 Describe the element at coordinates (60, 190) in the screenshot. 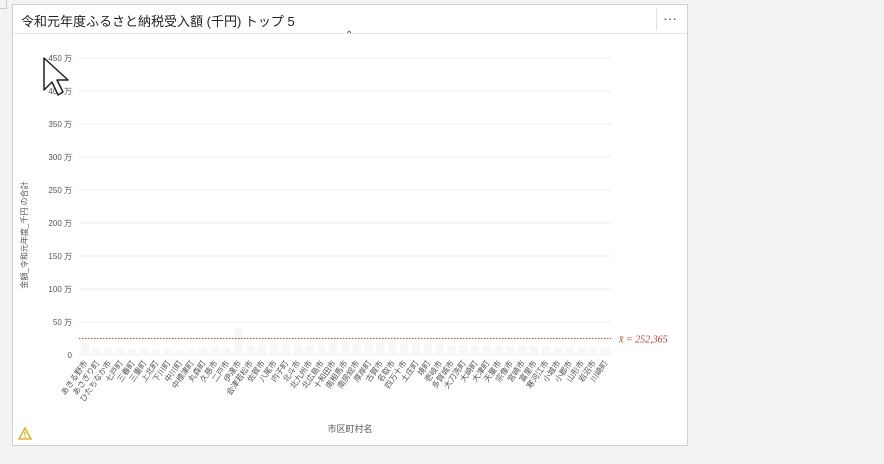

I see `y-tick-label: 250 万` at that location.